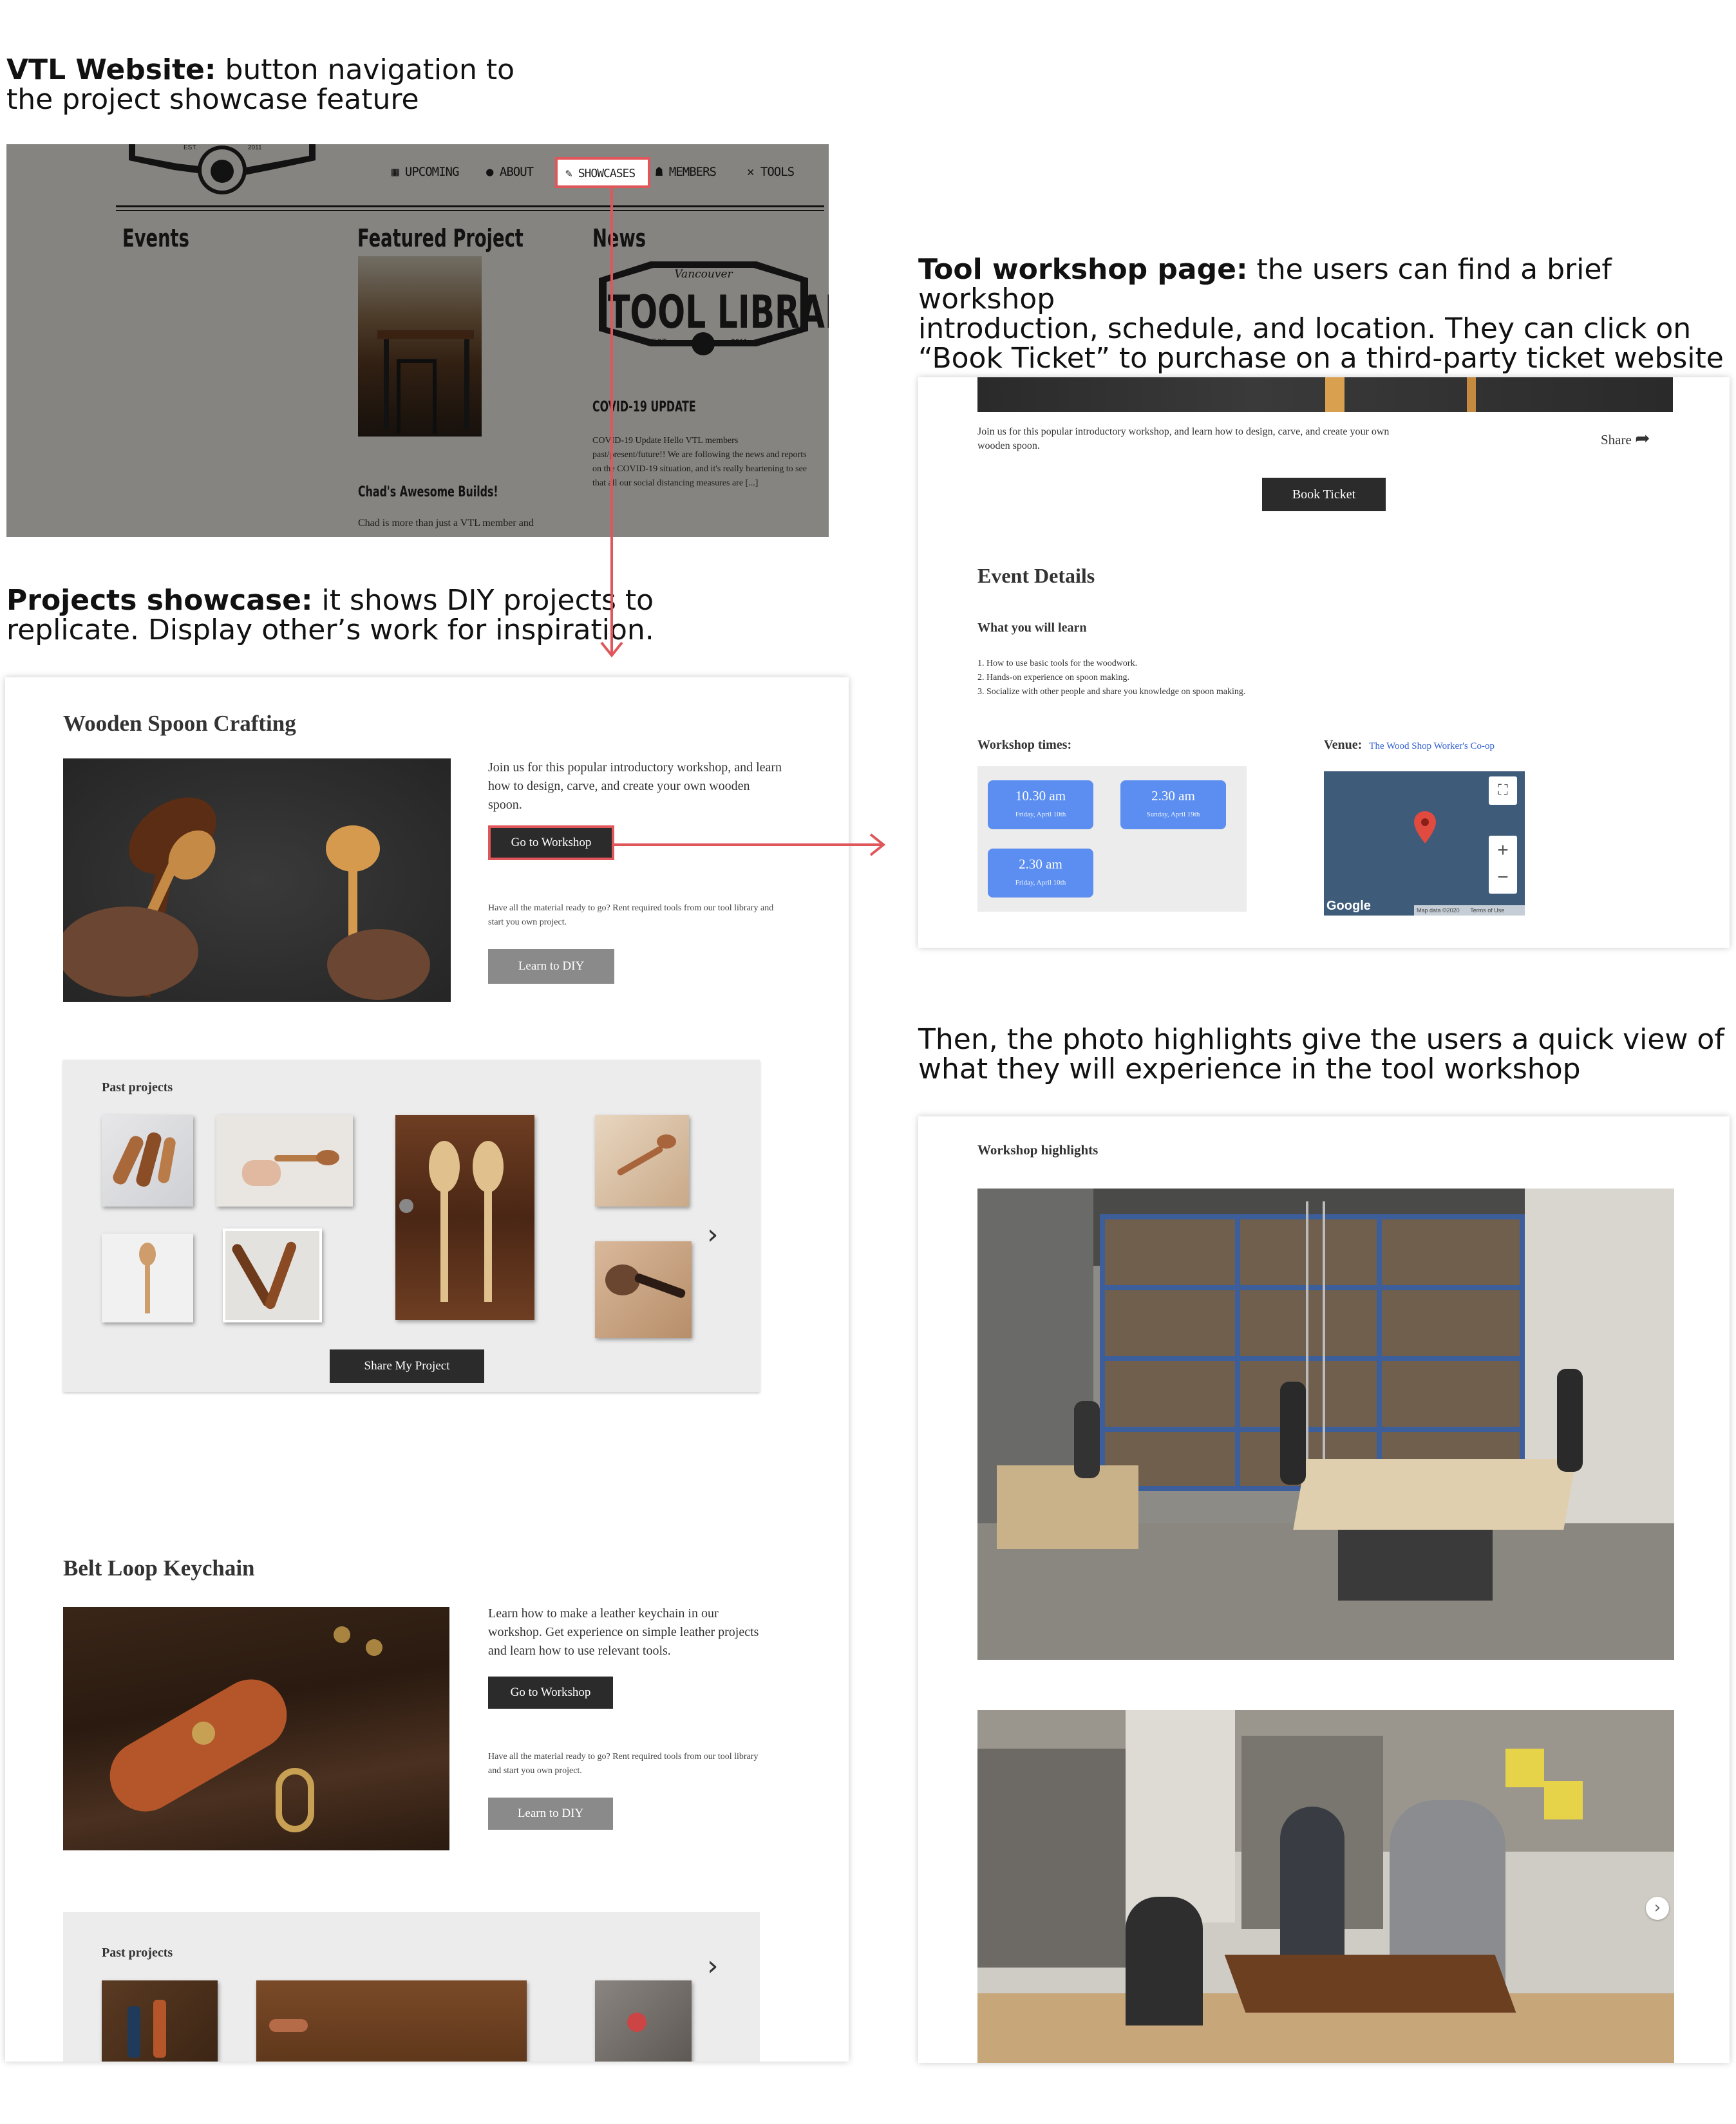 This screenshot has height=2124, width=1736. I want to click on past-projects-panel: Past projects › Share My Project, so click(411, 1226).